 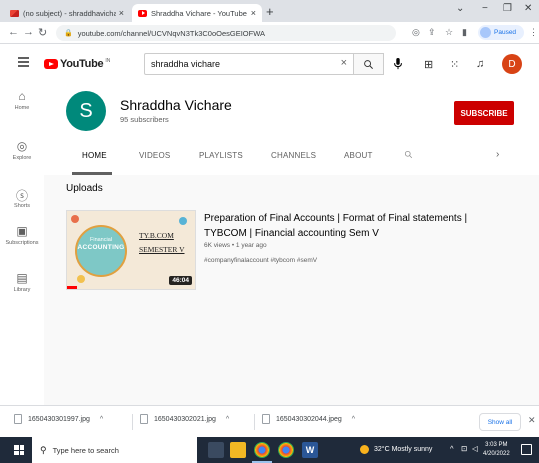 I want to click on weather-widget: 32°C Mostly sunny, so click(x=396, y=449).